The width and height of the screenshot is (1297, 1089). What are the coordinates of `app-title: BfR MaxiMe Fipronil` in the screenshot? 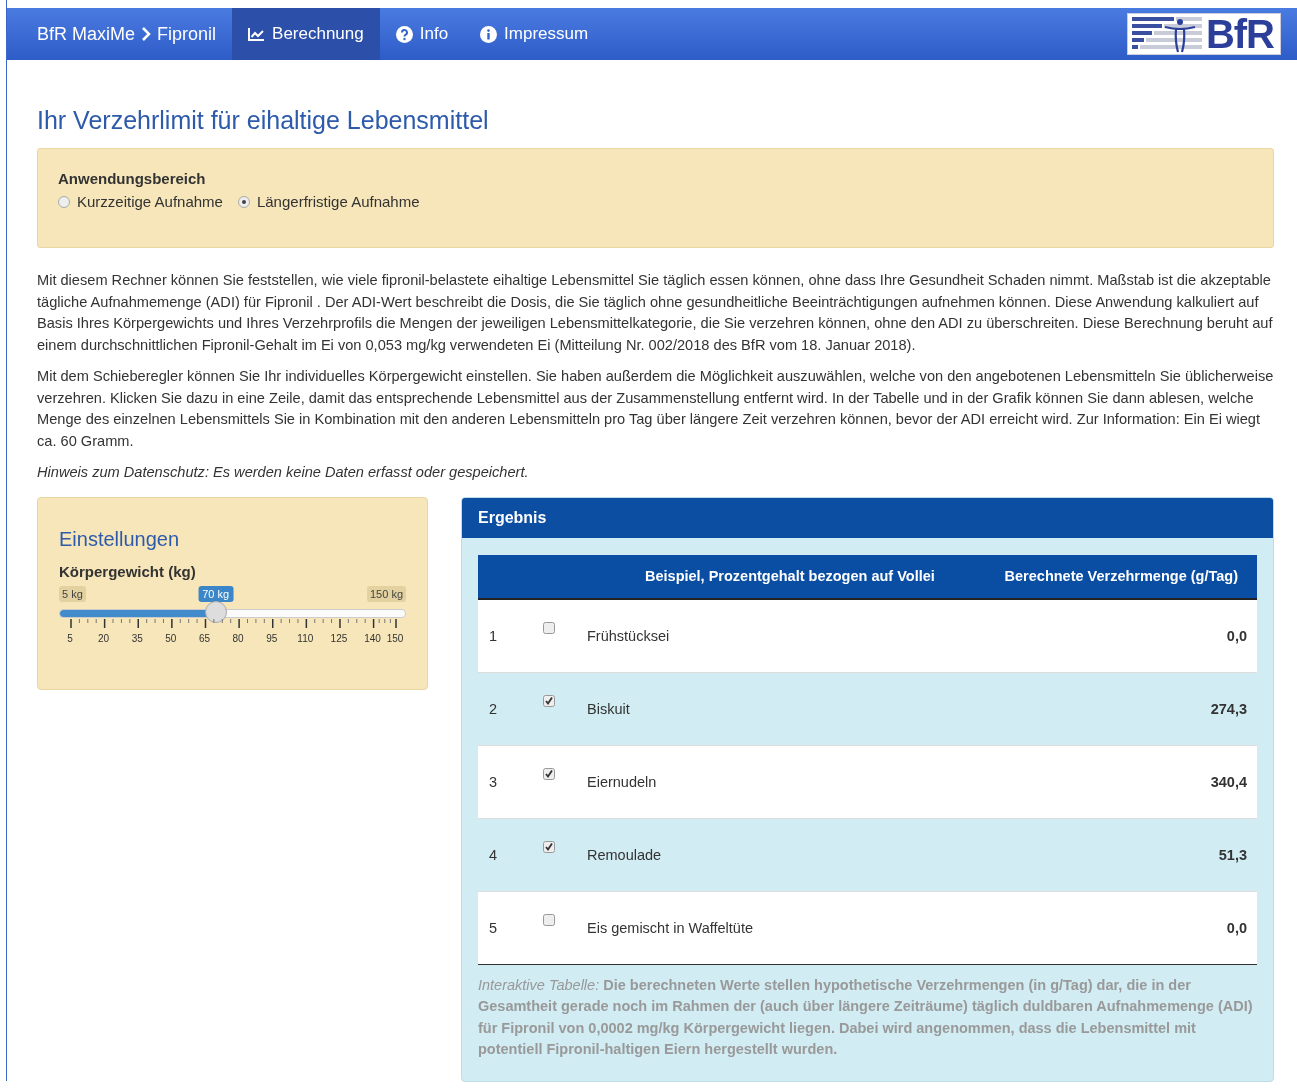 It's located at (120, 34).